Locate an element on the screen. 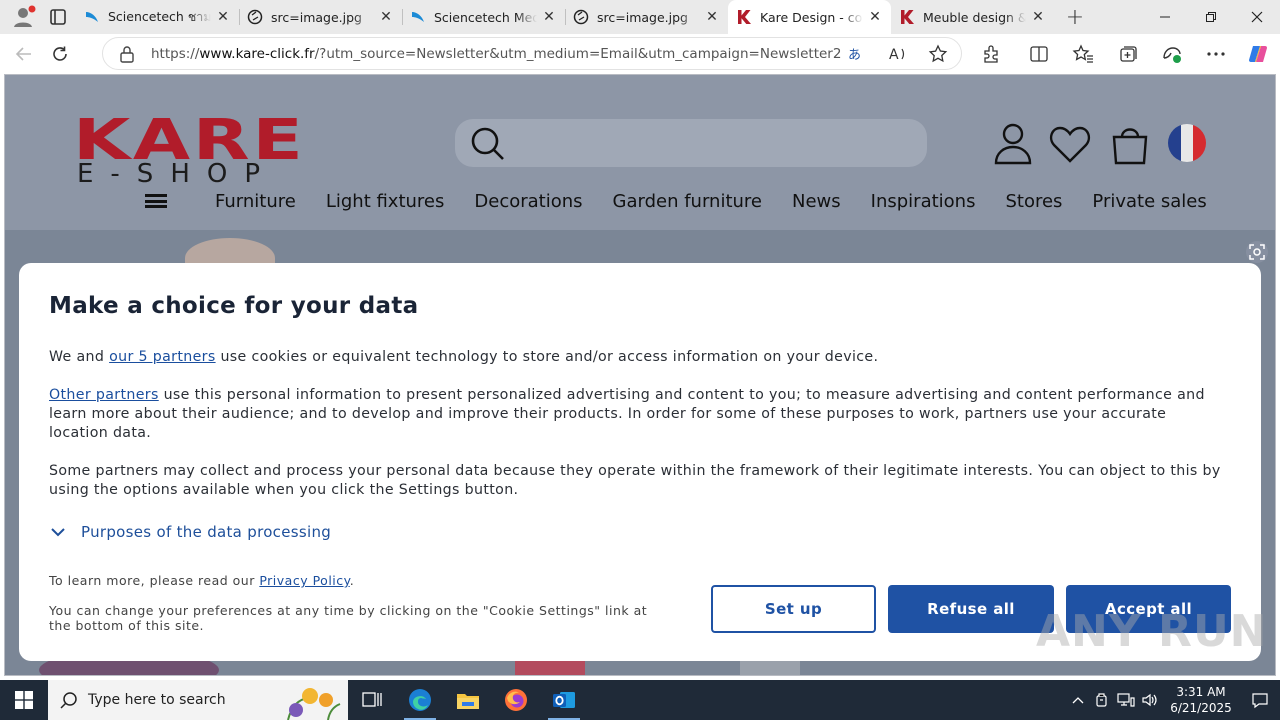 This screenshot has width=1280, height=720. tab-4: src=image.jpg ✕ is located at coordinates (646, 17).